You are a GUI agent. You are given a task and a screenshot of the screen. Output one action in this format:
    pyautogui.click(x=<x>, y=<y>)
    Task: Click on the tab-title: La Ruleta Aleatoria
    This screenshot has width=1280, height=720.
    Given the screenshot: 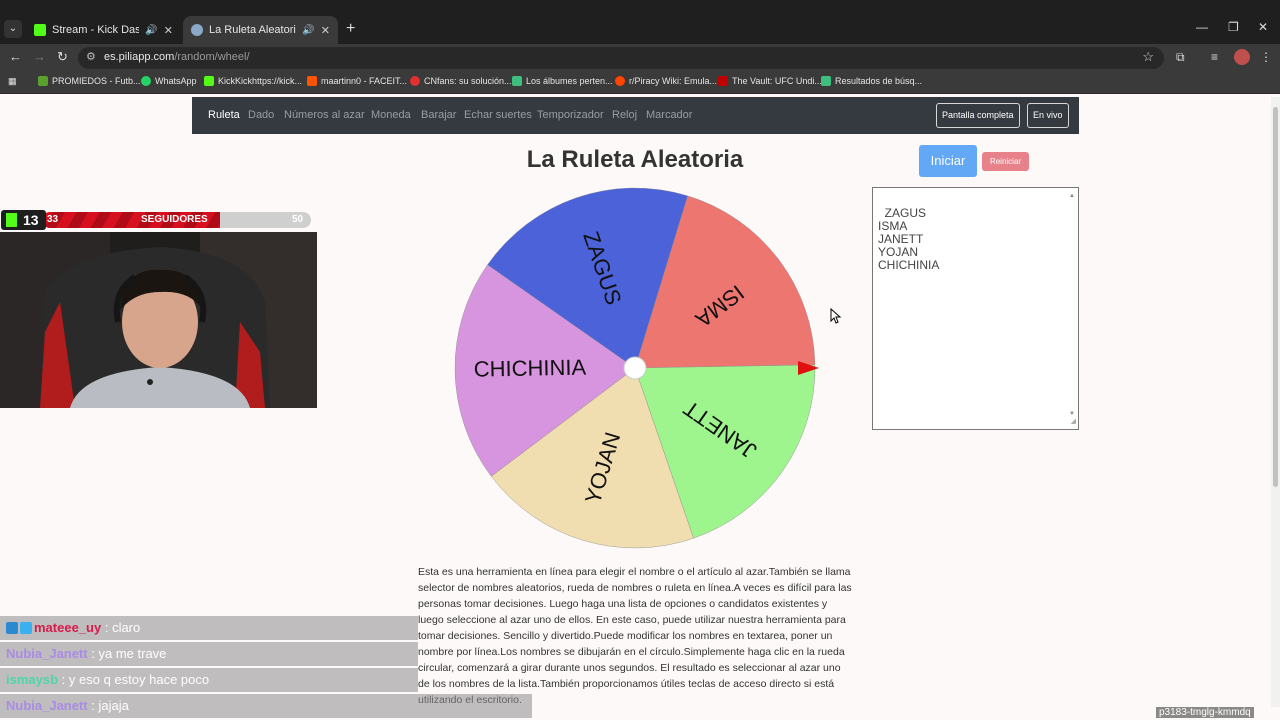 What is the action you would take?
    pyautogui.click(x=253, y=30)
    